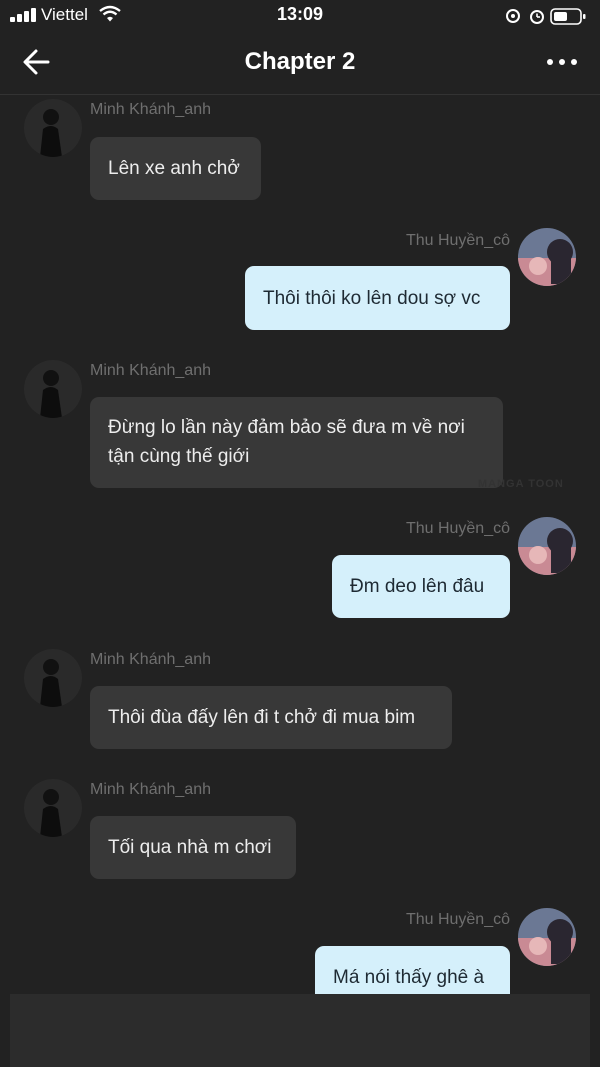  What do you see at coordinates (417, 586) in the screenshot?
I see `message-text: Đm deo lên đâu` at bounding box center [417, 586].